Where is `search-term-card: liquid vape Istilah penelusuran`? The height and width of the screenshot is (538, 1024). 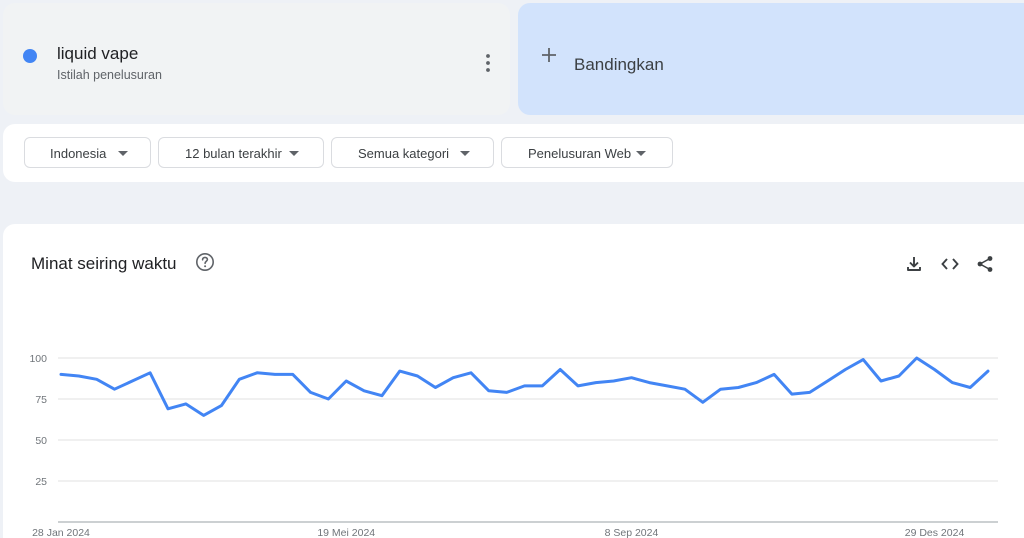 search-term-card: liquid vape Istilah penelusuran is located at coordinates (256, 59).